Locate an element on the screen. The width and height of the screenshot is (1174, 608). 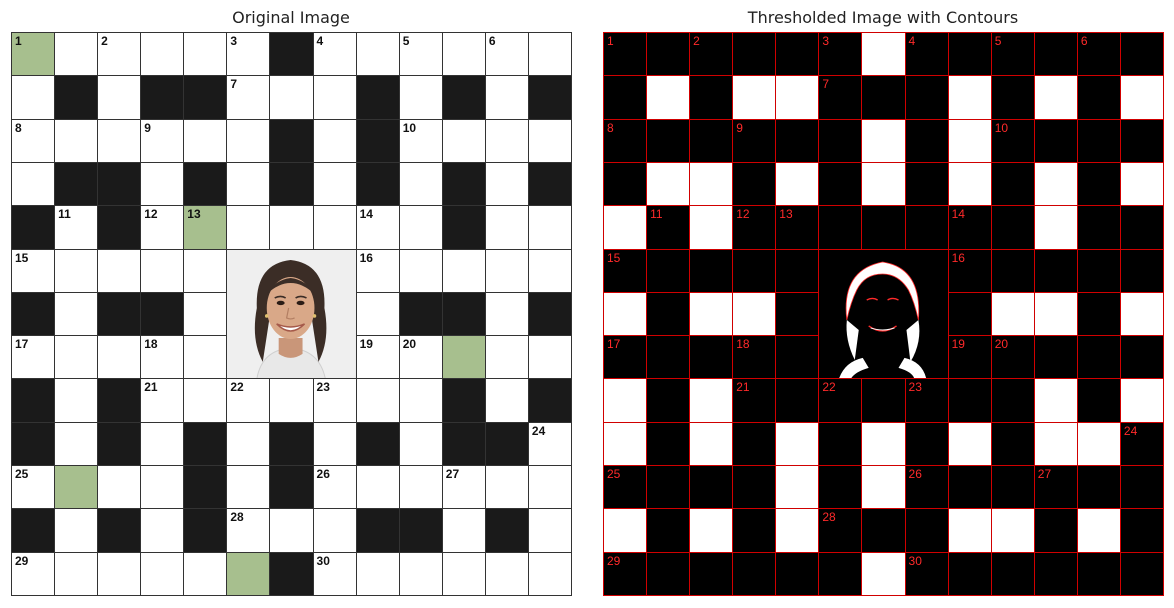
clue-number: 12 is located at coordinates (151, 214).